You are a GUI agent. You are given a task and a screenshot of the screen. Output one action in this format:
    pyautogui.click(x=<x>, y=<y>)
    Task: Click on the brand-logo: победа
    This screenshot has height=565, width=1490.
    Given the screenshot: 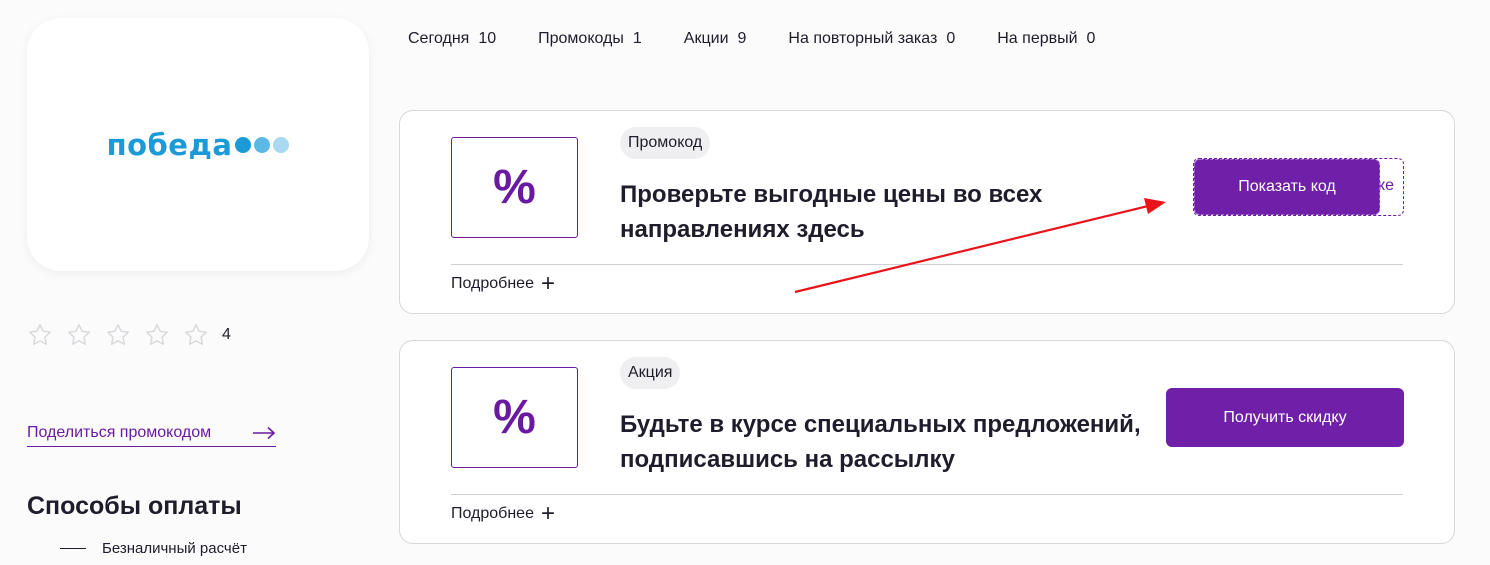 What is the action you would take?
    pyautogui.click(x=198, y=145)
    